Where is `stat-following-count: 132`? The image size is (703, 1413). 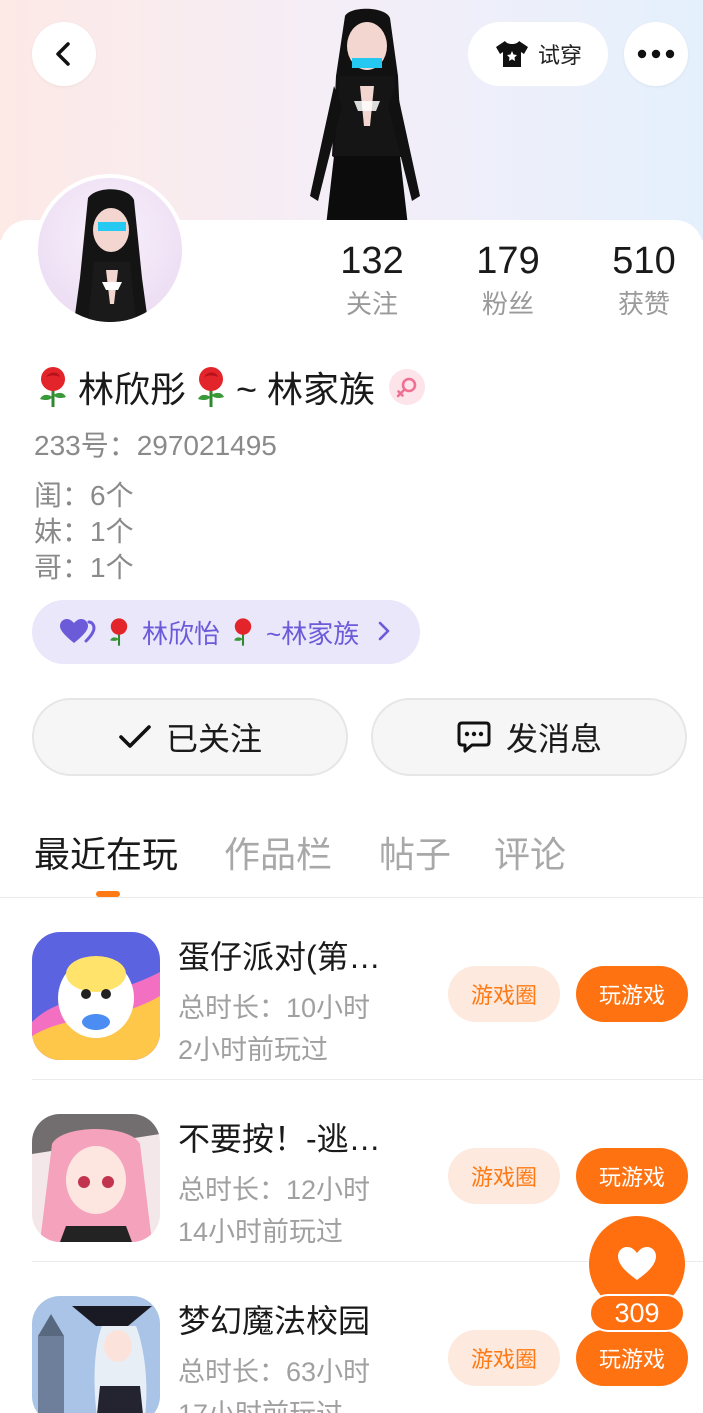
stat-following-count: 132 is located at coordinates (372, 261).